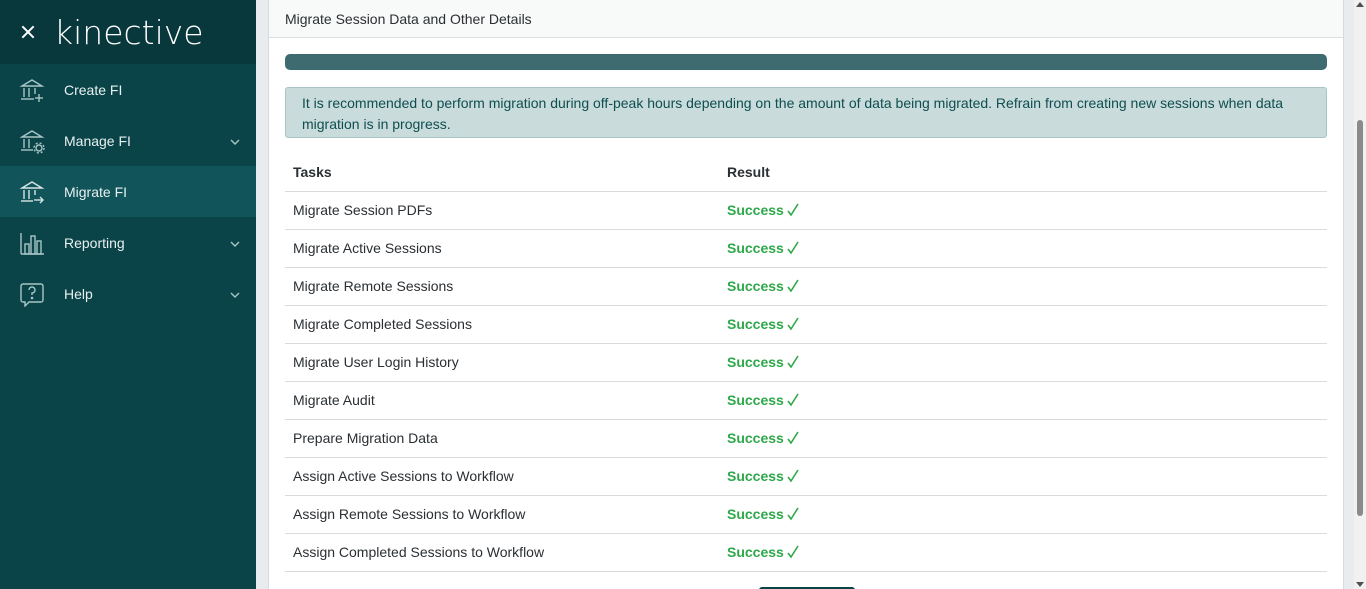 The width and height of the screenshot is (1366, 589). Describe the element at coordinates (502, 438) in the screenshot. I see `task-name: Prepare Migration Data` at that location.